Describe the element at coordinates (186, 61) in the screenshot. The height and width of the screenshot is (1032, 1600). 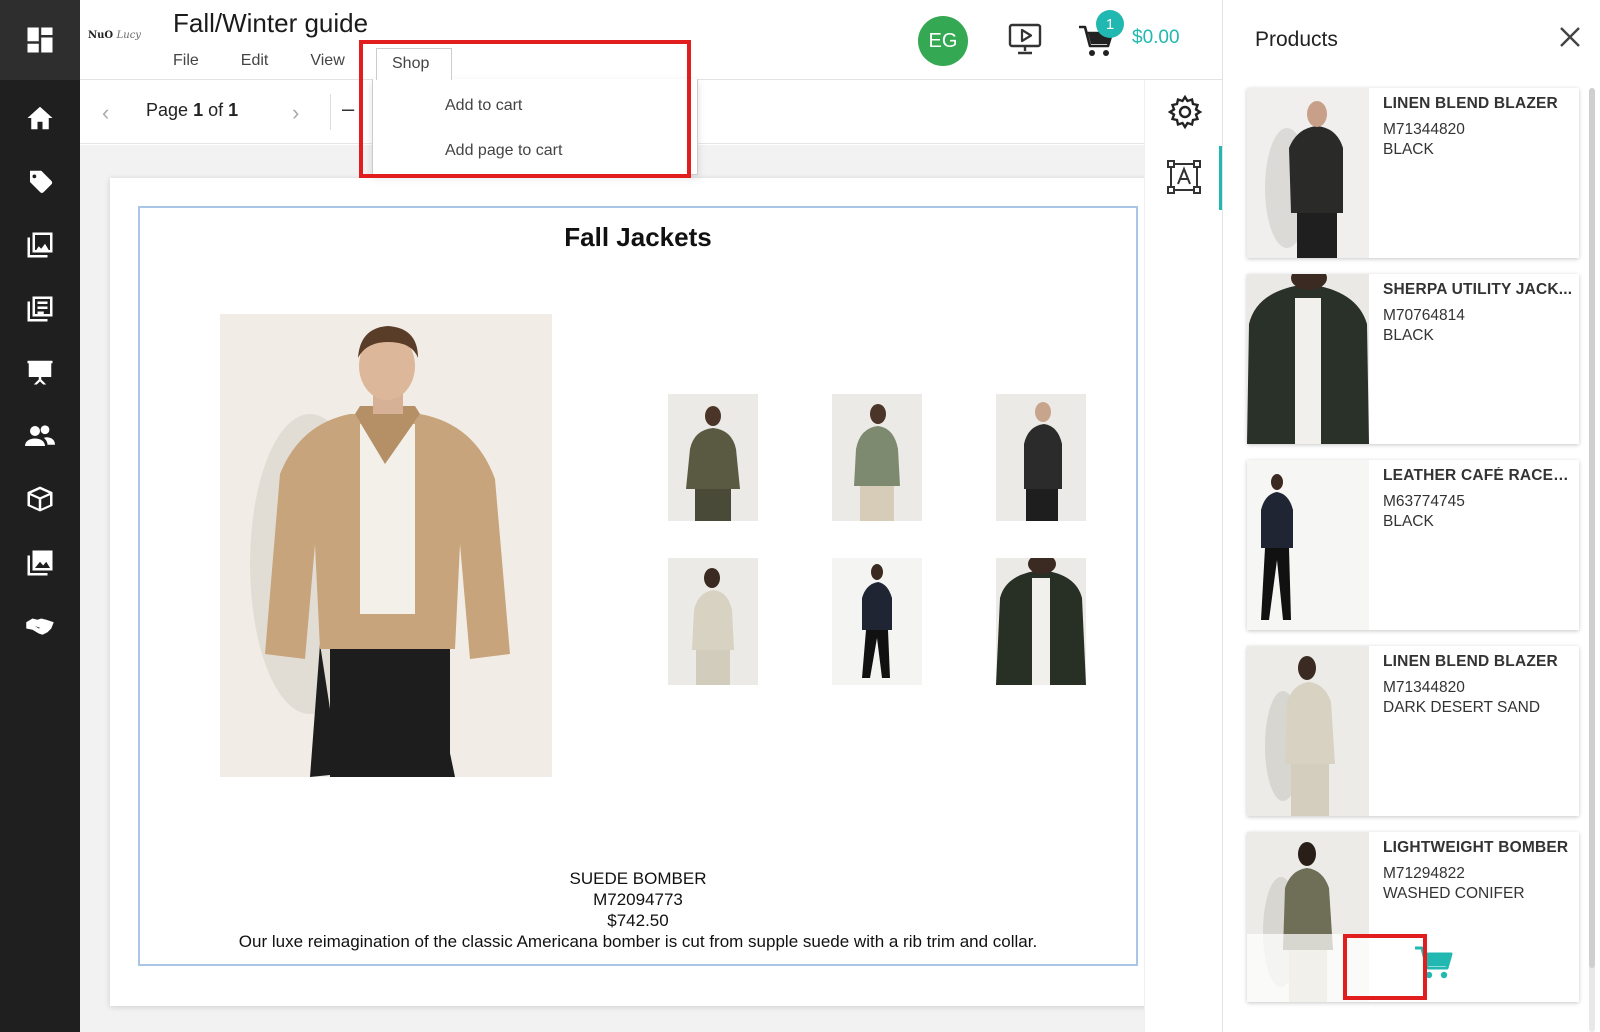
I see `menu-file: File` at that location.